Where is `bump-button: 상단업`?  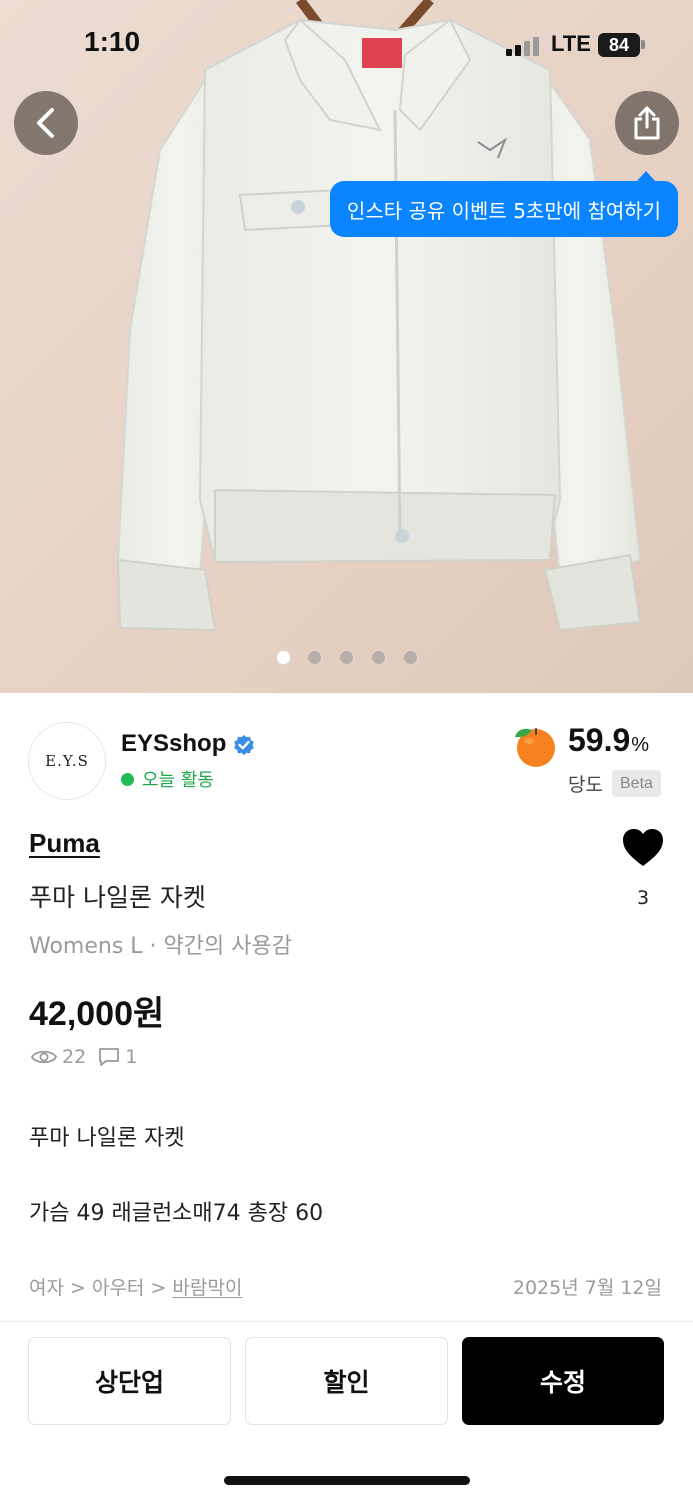
bump-button: 상단업 is located at coordinates (129, 1381).